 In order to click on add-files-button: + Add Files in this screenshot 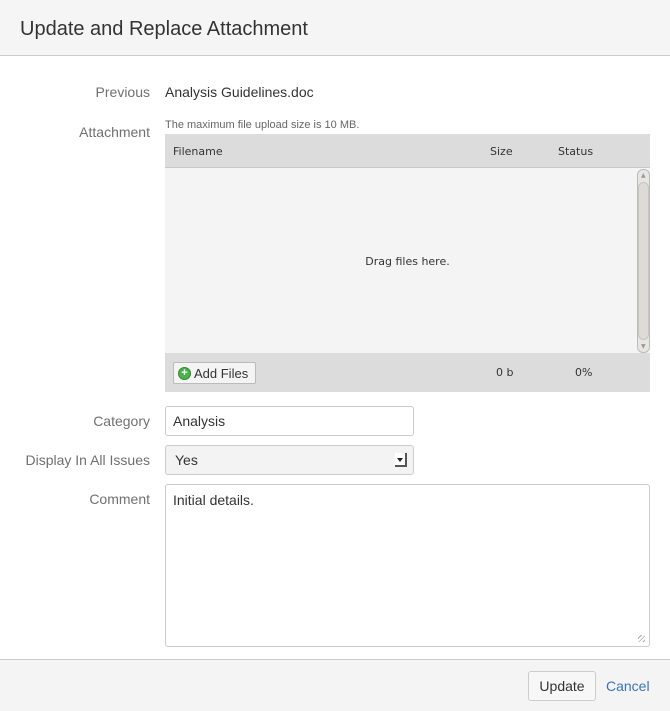, I will do `click(214, 373)`.